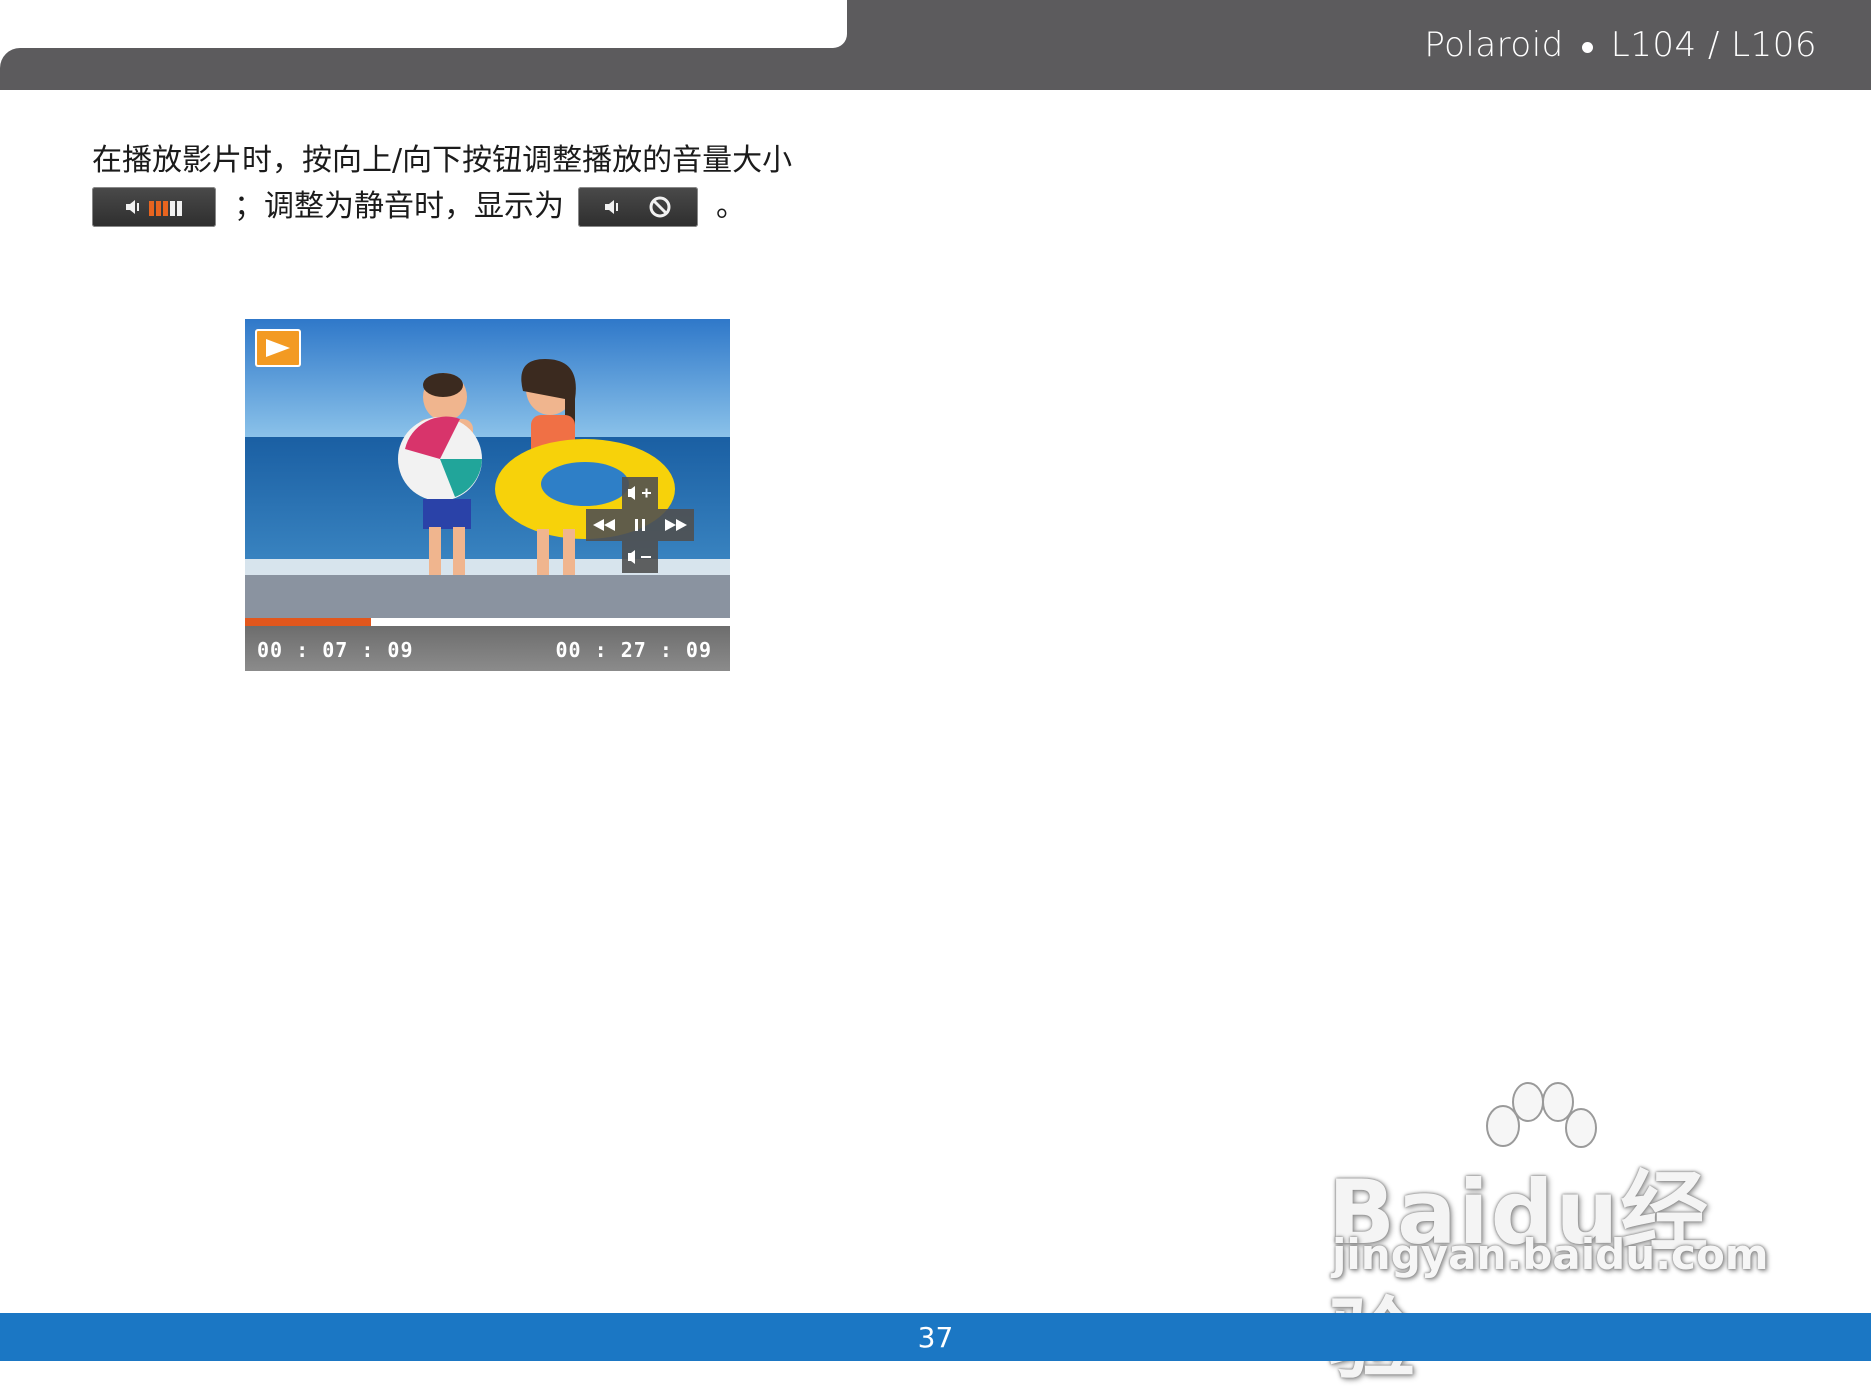  Describe the element at coordinates (640, 493) in the screenshot. I see `volume-up-icon` at that location.